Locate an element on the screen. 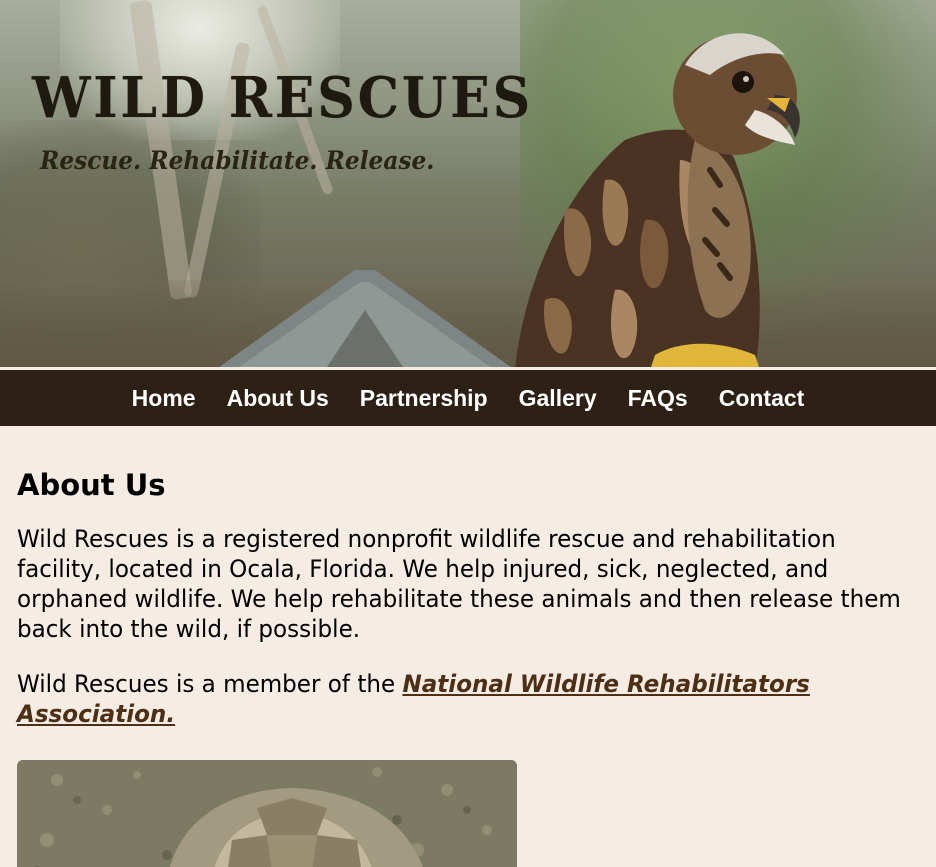 This screenshot has width=936, height=867. shed-roof-graphic is located at coordinates (365, 318).